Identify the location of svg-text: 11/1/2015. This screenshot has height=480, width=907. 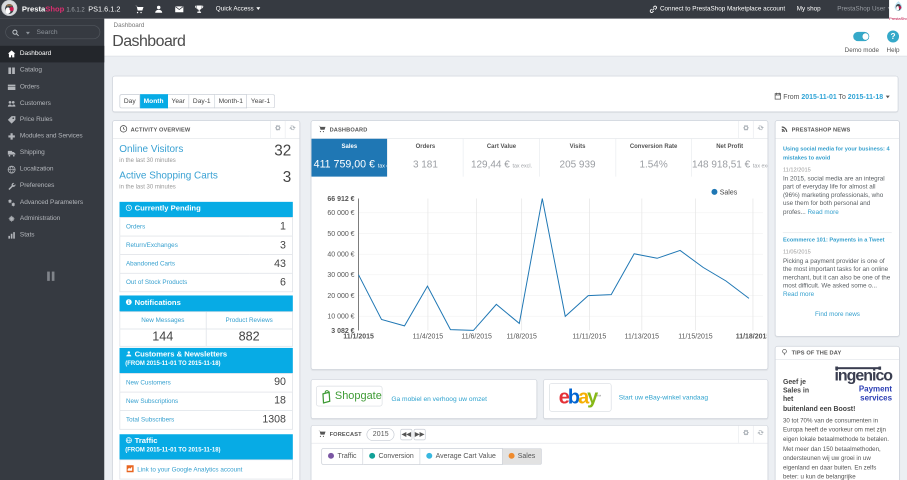
(358, 336).